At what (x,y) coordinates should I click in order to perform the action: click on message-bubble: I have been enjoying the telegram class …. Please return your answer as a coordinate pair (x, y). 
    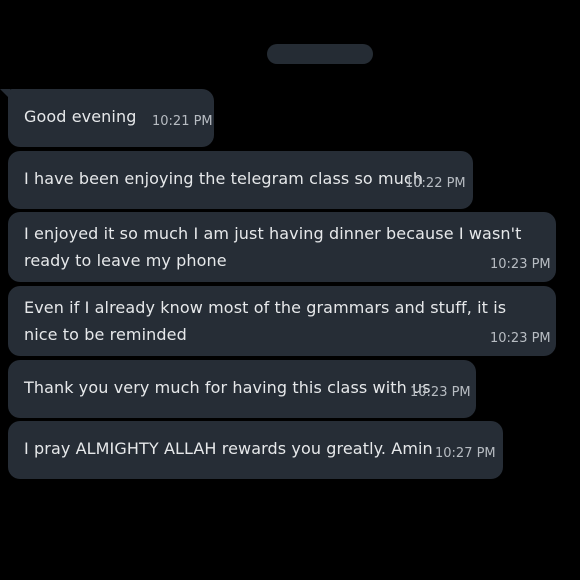
    Looking at the image, I should click on (240, 180).